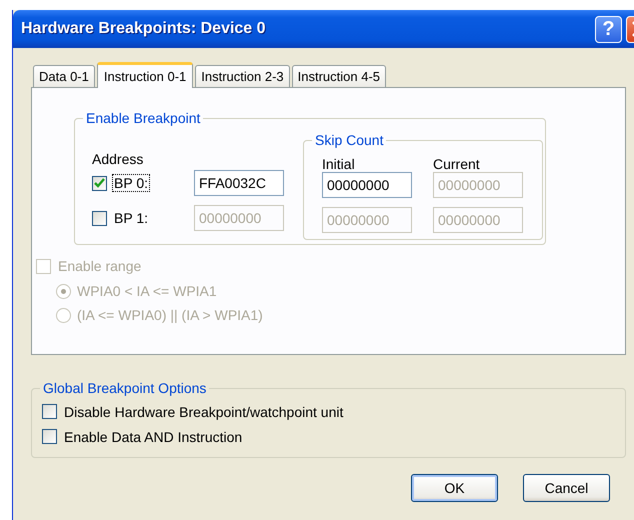 Image resolution: width=634 pixels, height=520 pixels. I want to click on tab: Data 0-1, so click(64, 76).